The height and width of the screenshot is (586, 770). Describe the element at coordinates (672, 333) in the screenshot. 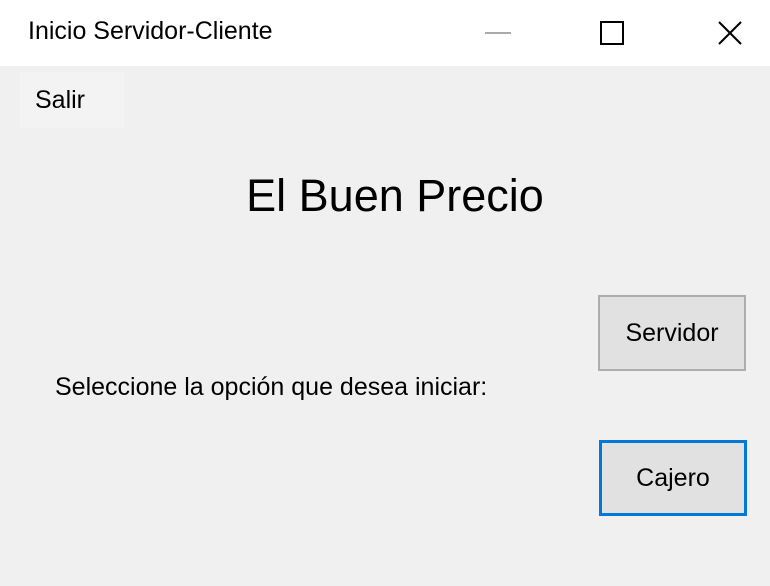

I see `servidor-button: Servidor` at that location.